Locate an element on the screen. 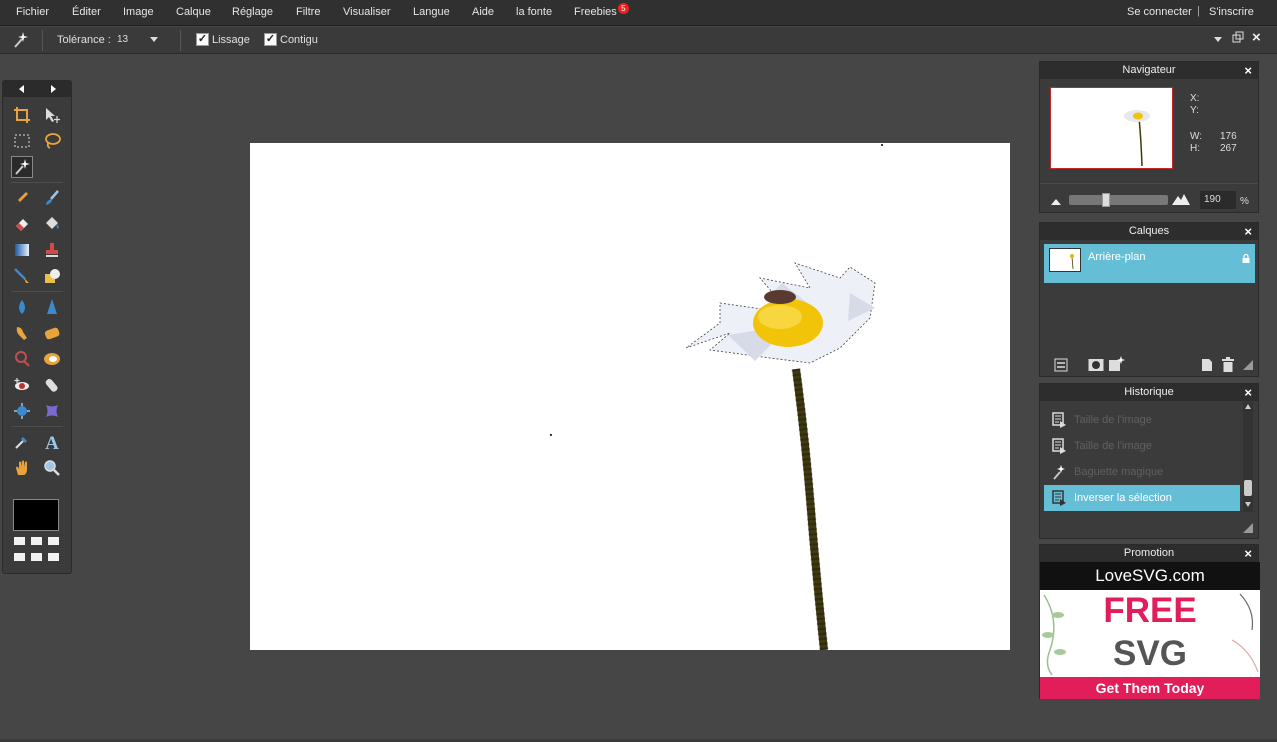 The width and height of the screenshot is (1277, 742). red-eye-icon is located at coordinates (22, 385).